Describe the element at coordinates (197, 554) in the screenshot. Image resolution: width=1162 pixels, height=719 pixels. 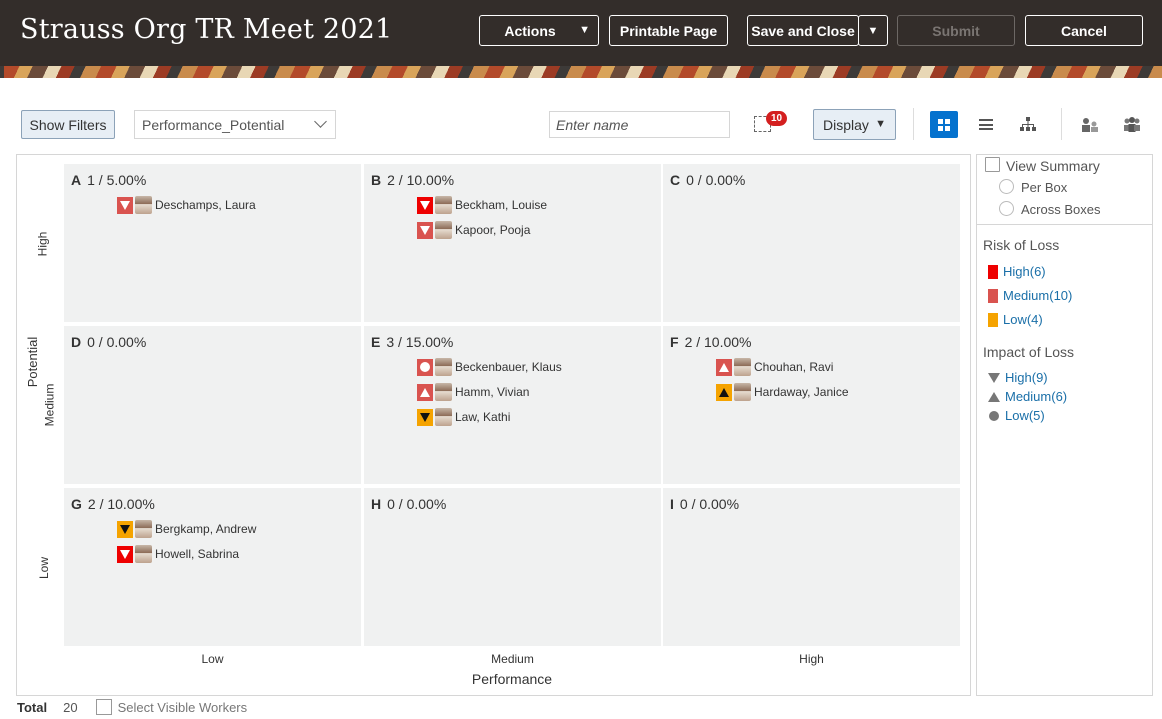
I see `worker-name: Howell, Sabrina` at that location.